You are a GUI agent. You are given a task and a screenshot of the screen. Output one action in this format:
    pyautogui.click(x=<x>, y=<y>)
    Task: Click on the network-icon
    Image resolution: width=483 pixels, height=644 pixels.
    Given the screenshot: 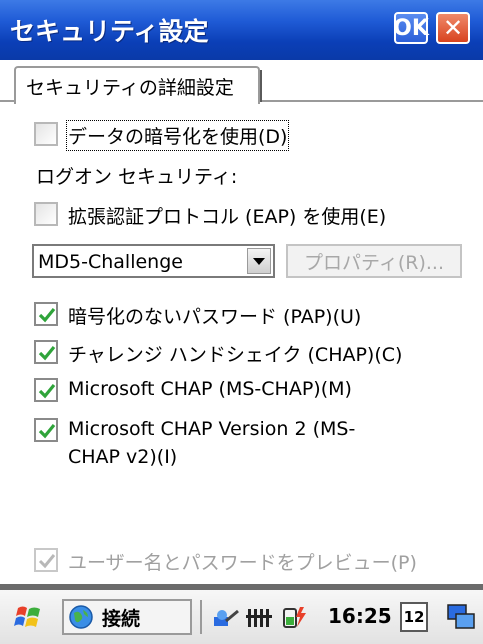 What is the action you would take?
    pyautogui.click(x=226, y=617)
    